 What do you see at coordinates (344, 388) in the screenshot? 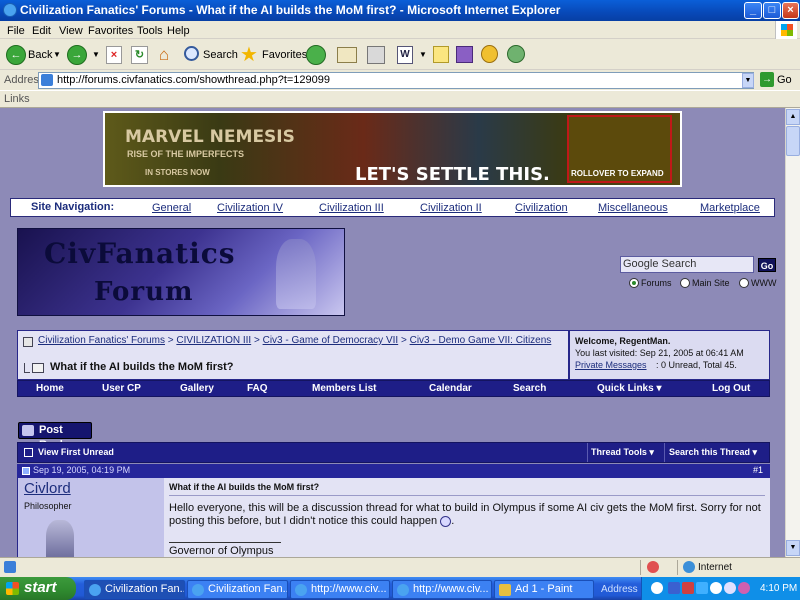
I see `menu-members-list: Members List` at bounding box center [344, 388].